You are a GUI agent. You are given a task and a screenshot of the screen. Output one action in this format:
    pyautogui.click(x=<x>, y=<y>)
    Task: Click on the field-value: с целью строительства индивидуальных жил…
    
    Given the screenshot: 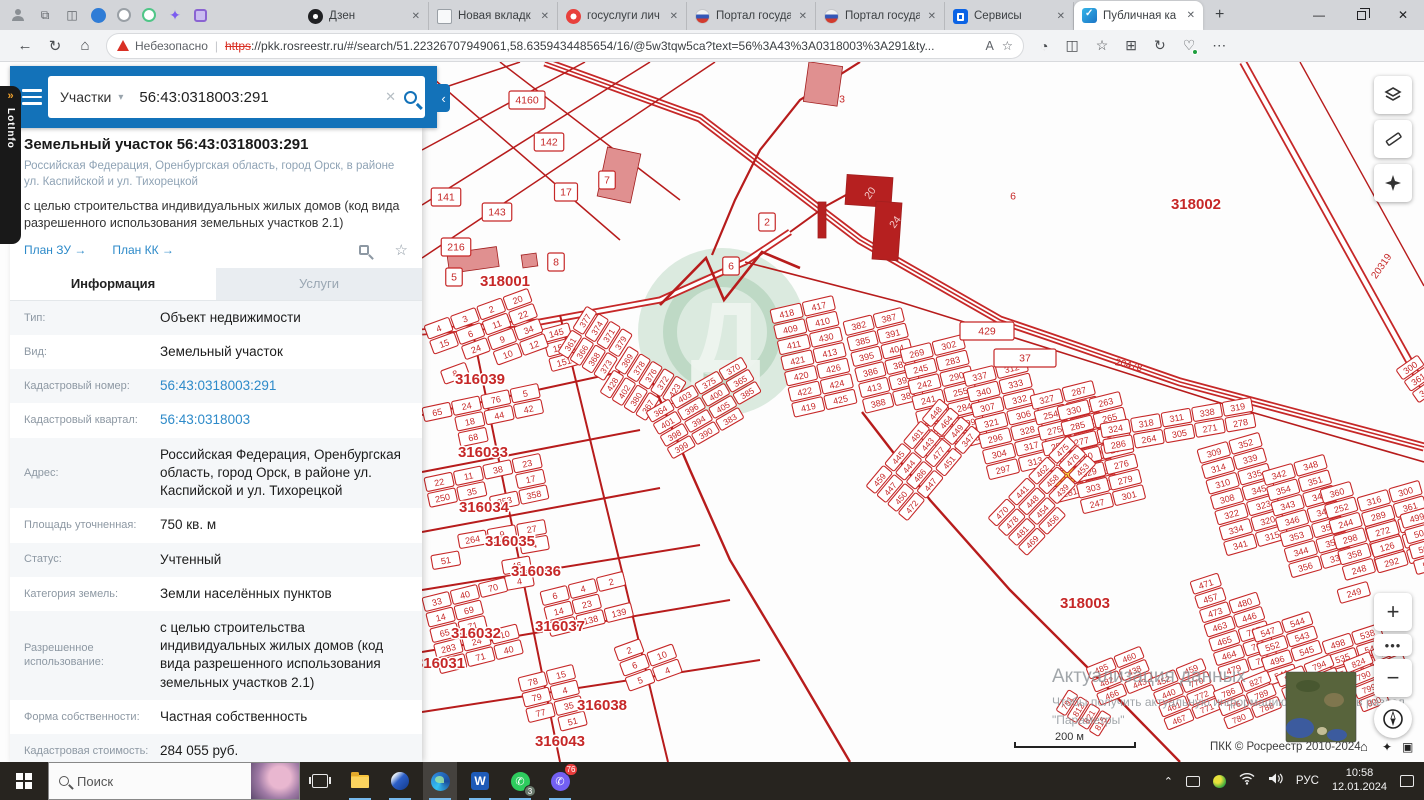 What is the action you would take?
    pyautogui.click(x=272, y=654)
    